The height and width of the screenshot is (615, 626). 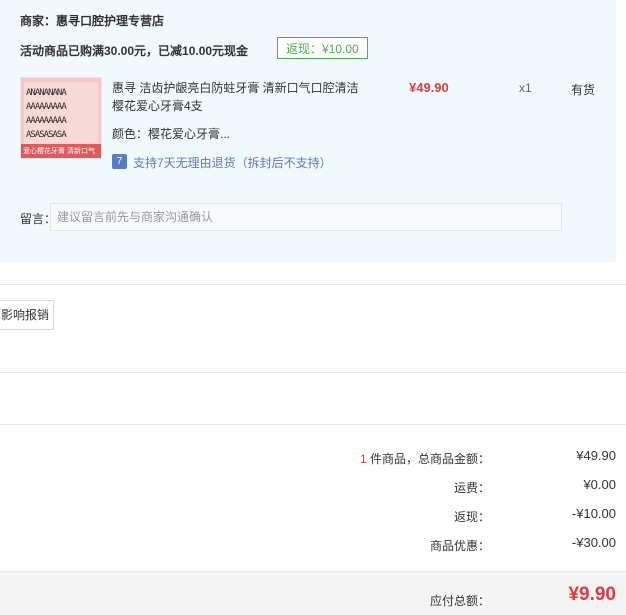 What do you see at coordinates (596, 455) in the screenshot?
I see `subtotal-value: ¥49.90` at bounding box center [596, 455].